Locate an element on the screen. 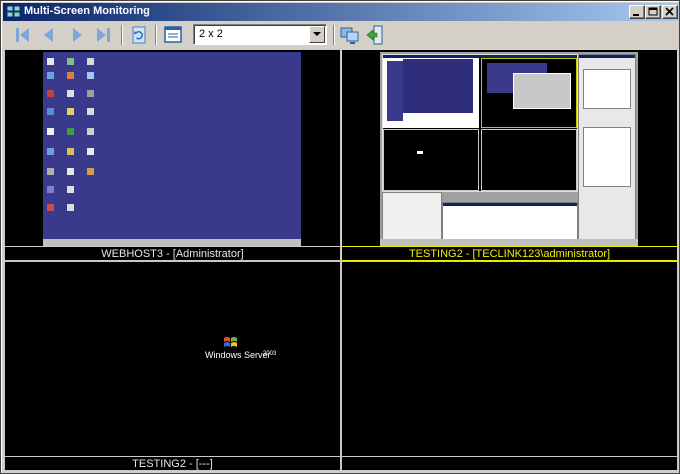 The width and height of the screenshot is (680, 474). pane-label: WEBHOST3 - [Administrator] is located at coordinates (172, 253).